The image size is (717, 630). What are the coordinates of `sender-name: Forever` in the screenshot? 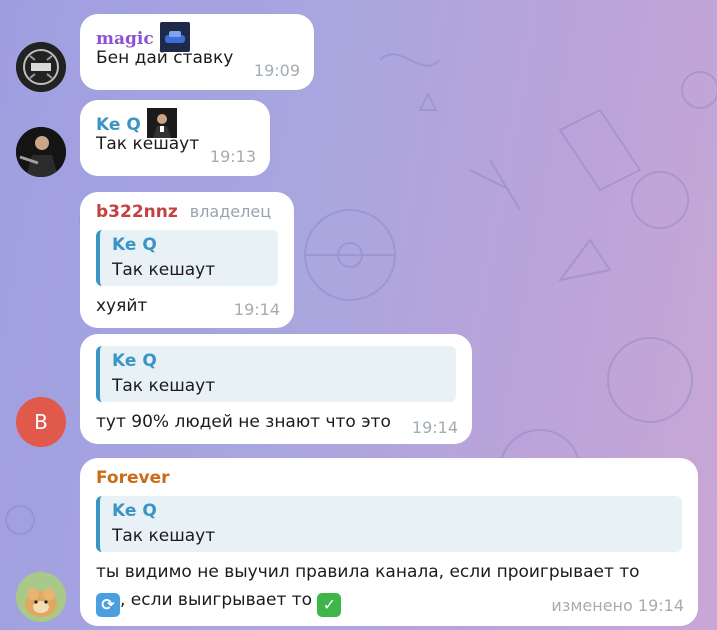 It's located at (389, 478).